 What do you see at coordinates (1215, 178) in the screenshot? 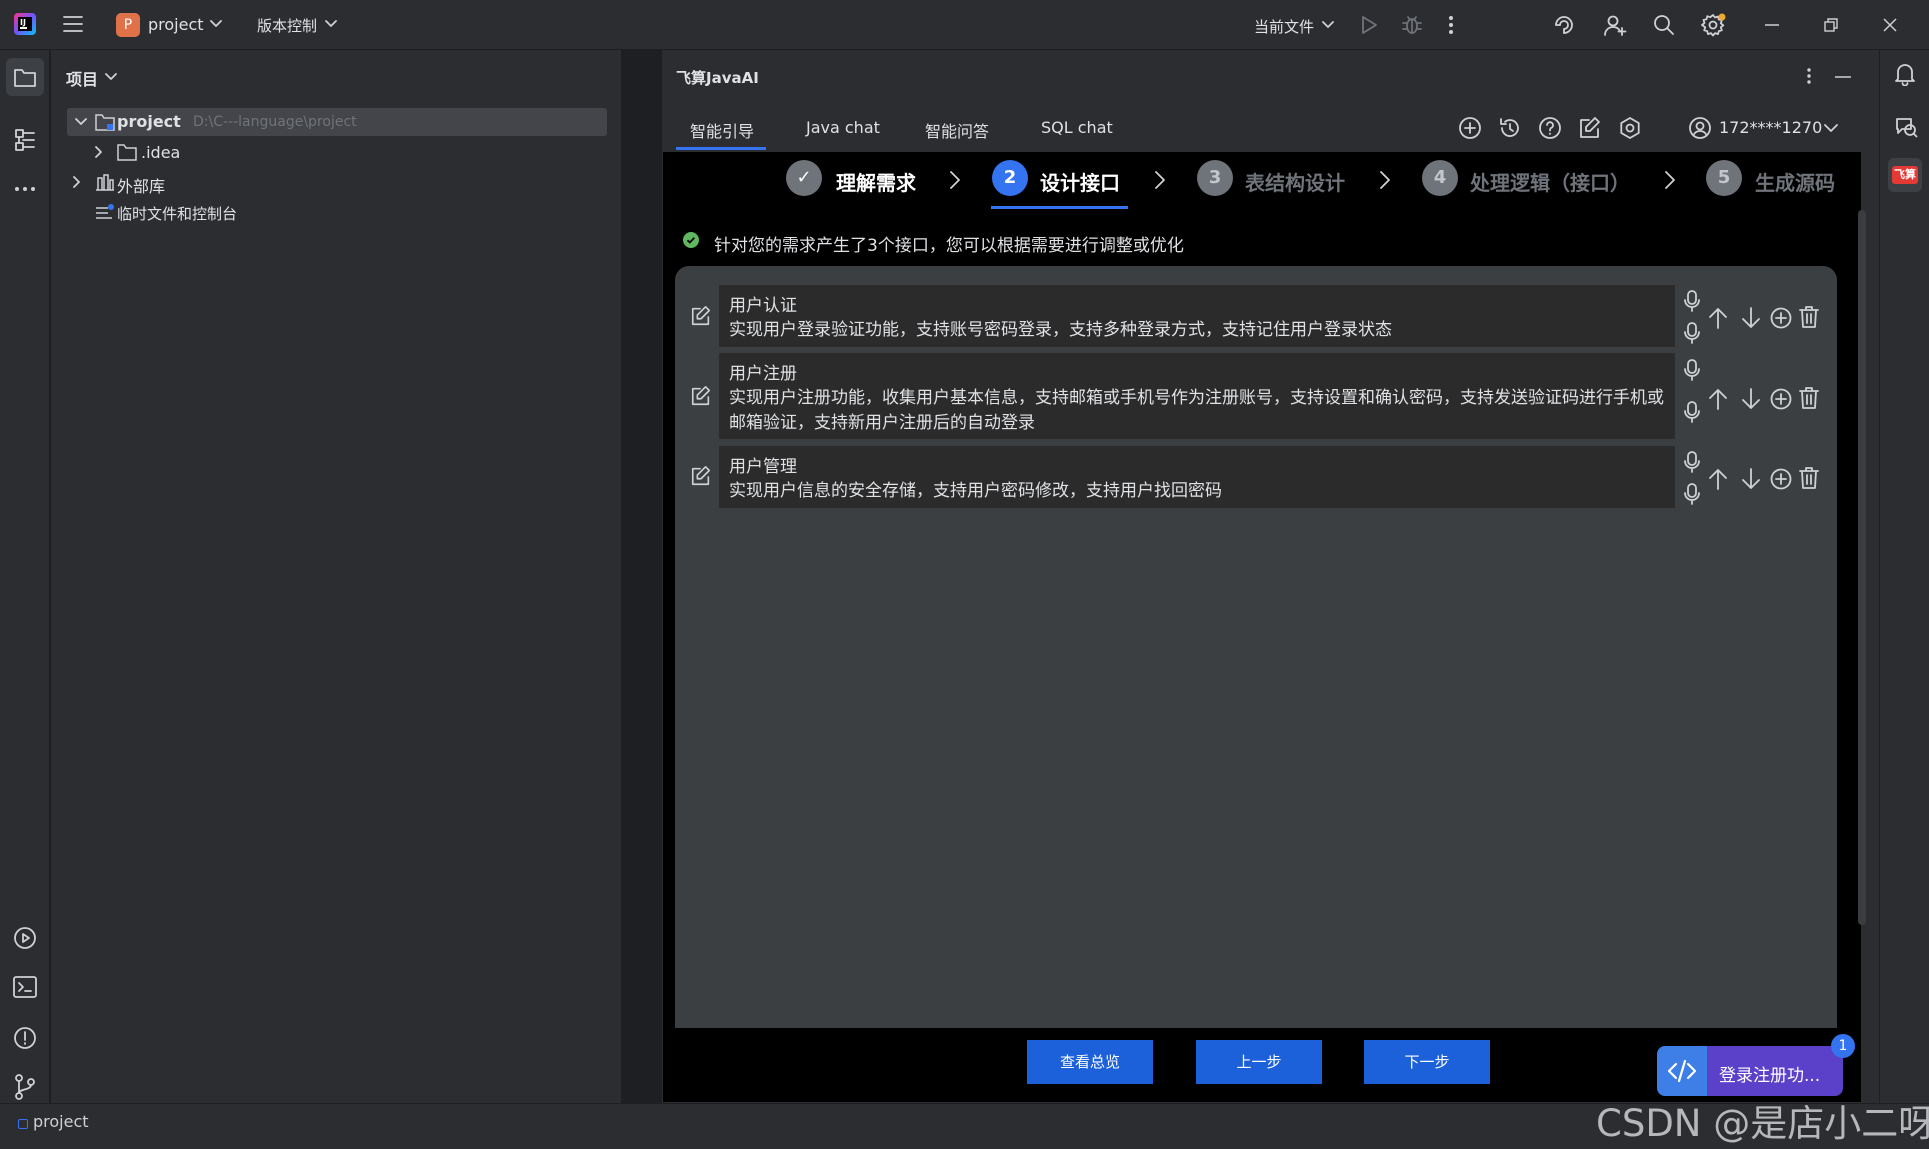
I see `step-3-icon: 3` at bounding box center [1215, 178].